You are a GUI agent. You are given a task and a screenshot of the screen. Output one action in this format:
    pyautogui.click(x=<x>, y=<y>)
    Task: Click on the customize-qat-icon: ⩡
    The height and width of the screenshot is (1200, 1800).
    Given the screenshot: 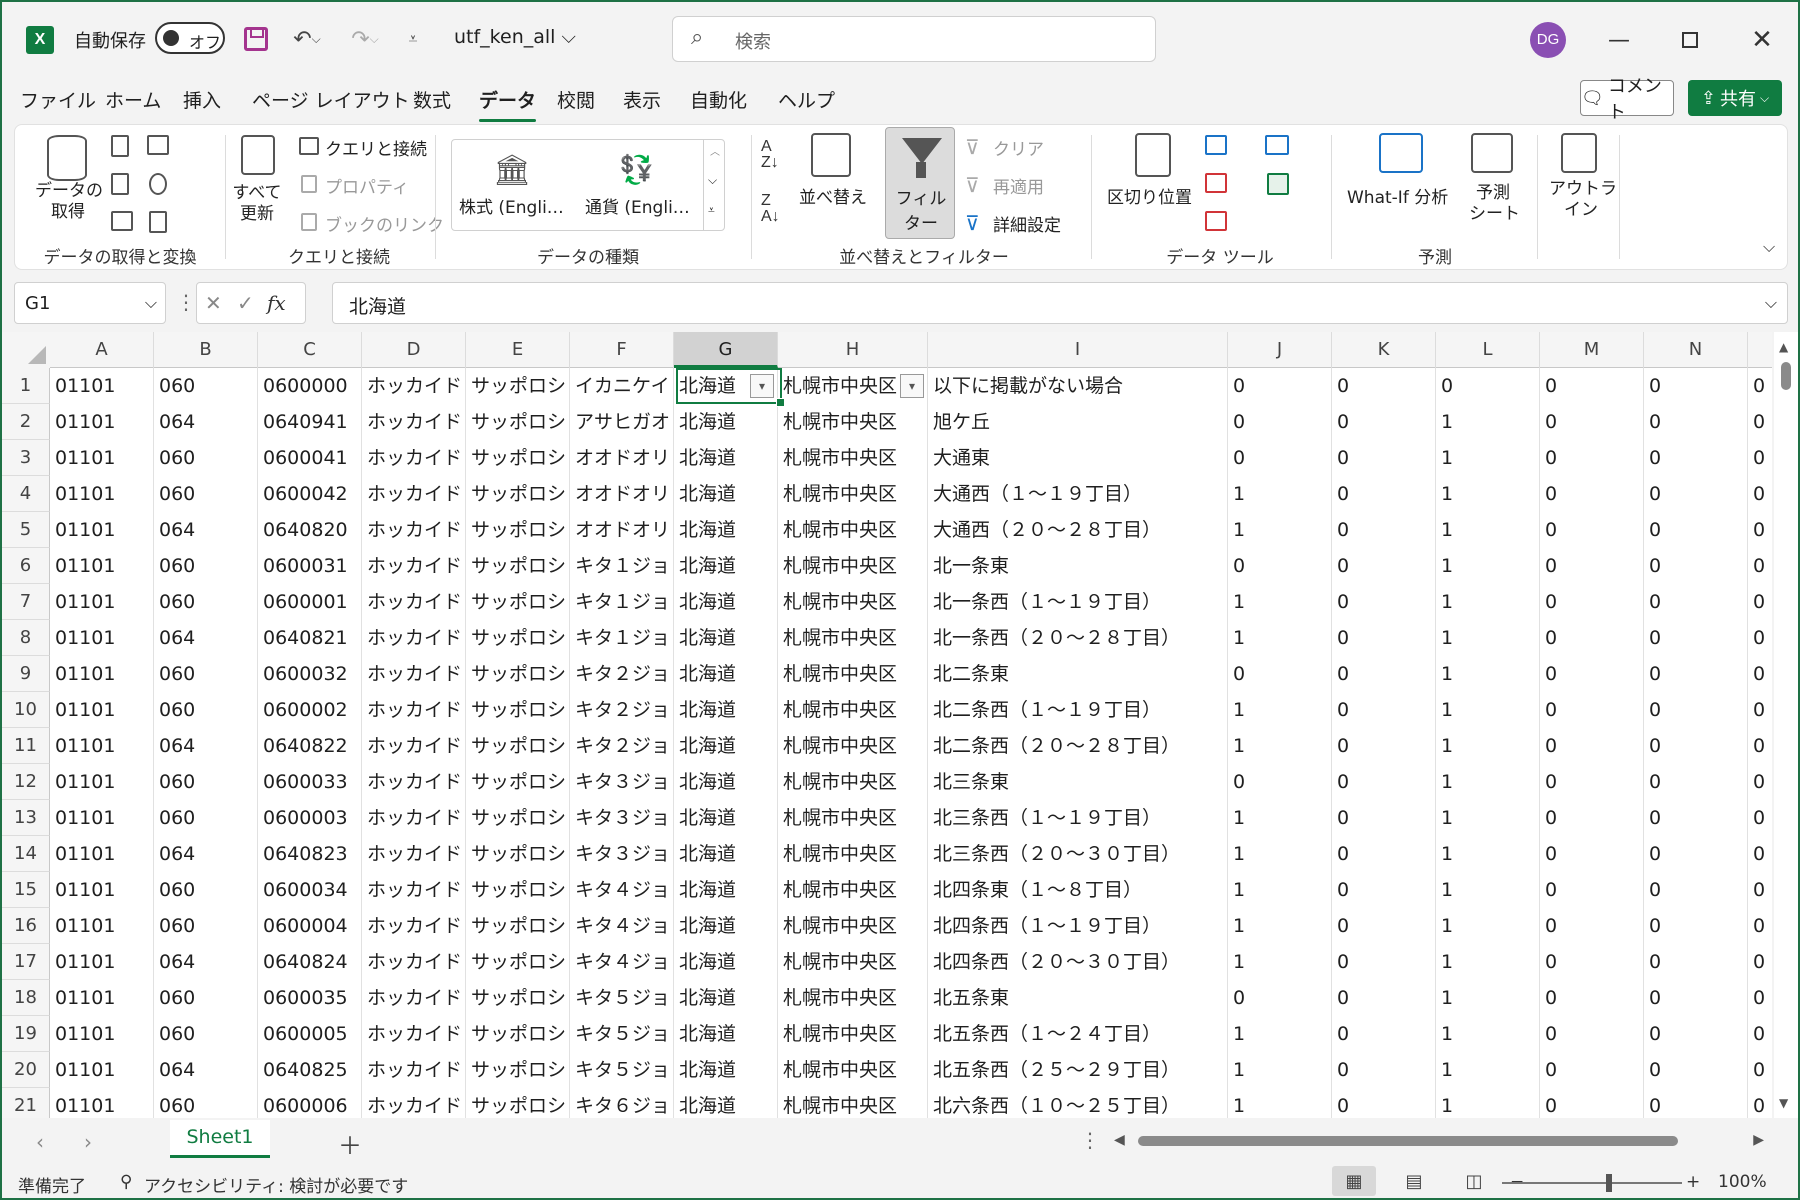 What is the action you would take?
    pyautogui.click(x=413, y=39)
    